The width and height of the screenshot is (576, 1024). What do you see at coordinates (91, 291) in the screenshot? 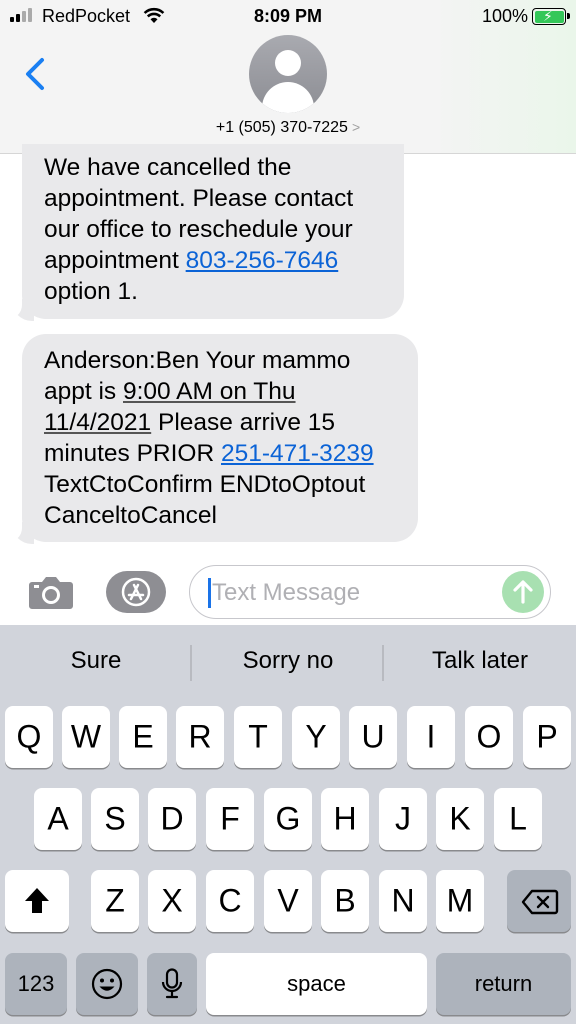
I see `message-line: option 1.` at bounding box center [91, 291].